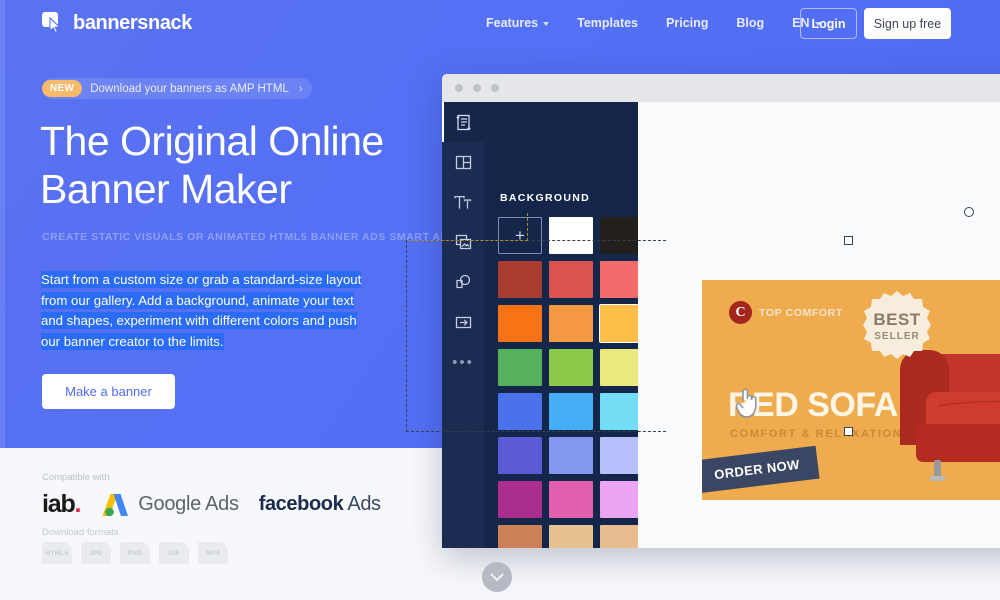  I want to click on tool-layers, so click(463, 122).